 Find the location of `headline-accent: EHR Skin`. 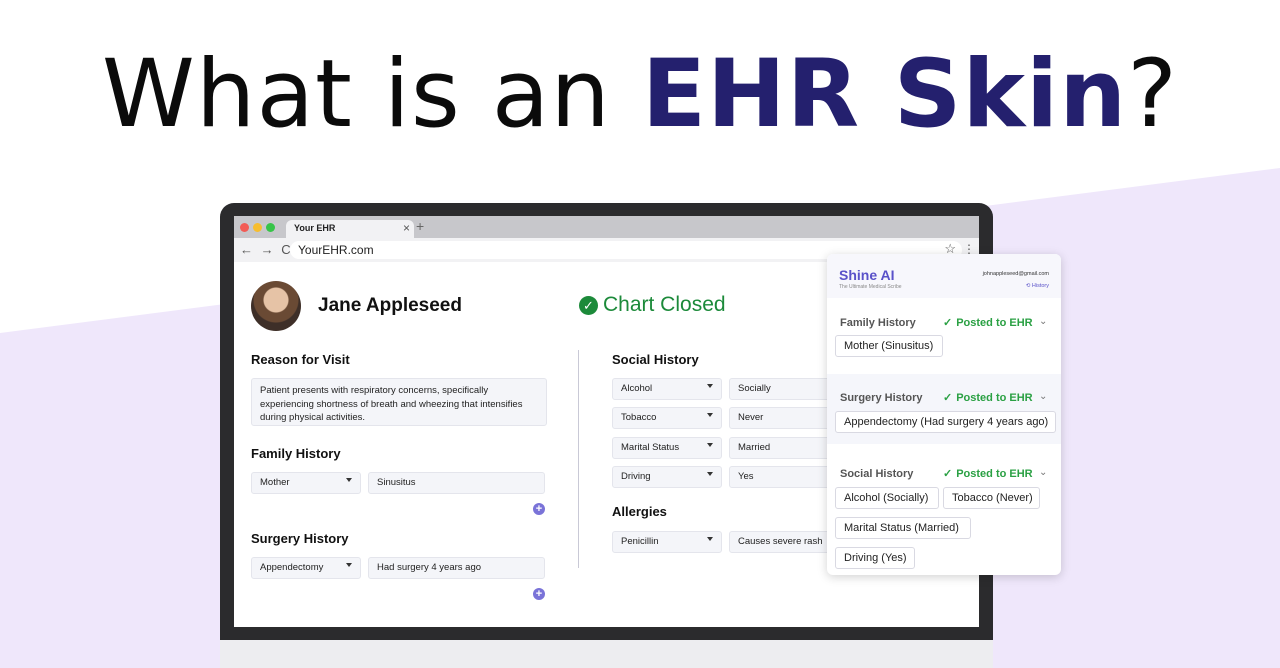

headline-accent: EHR Skin is located at coordinates (884, 94).